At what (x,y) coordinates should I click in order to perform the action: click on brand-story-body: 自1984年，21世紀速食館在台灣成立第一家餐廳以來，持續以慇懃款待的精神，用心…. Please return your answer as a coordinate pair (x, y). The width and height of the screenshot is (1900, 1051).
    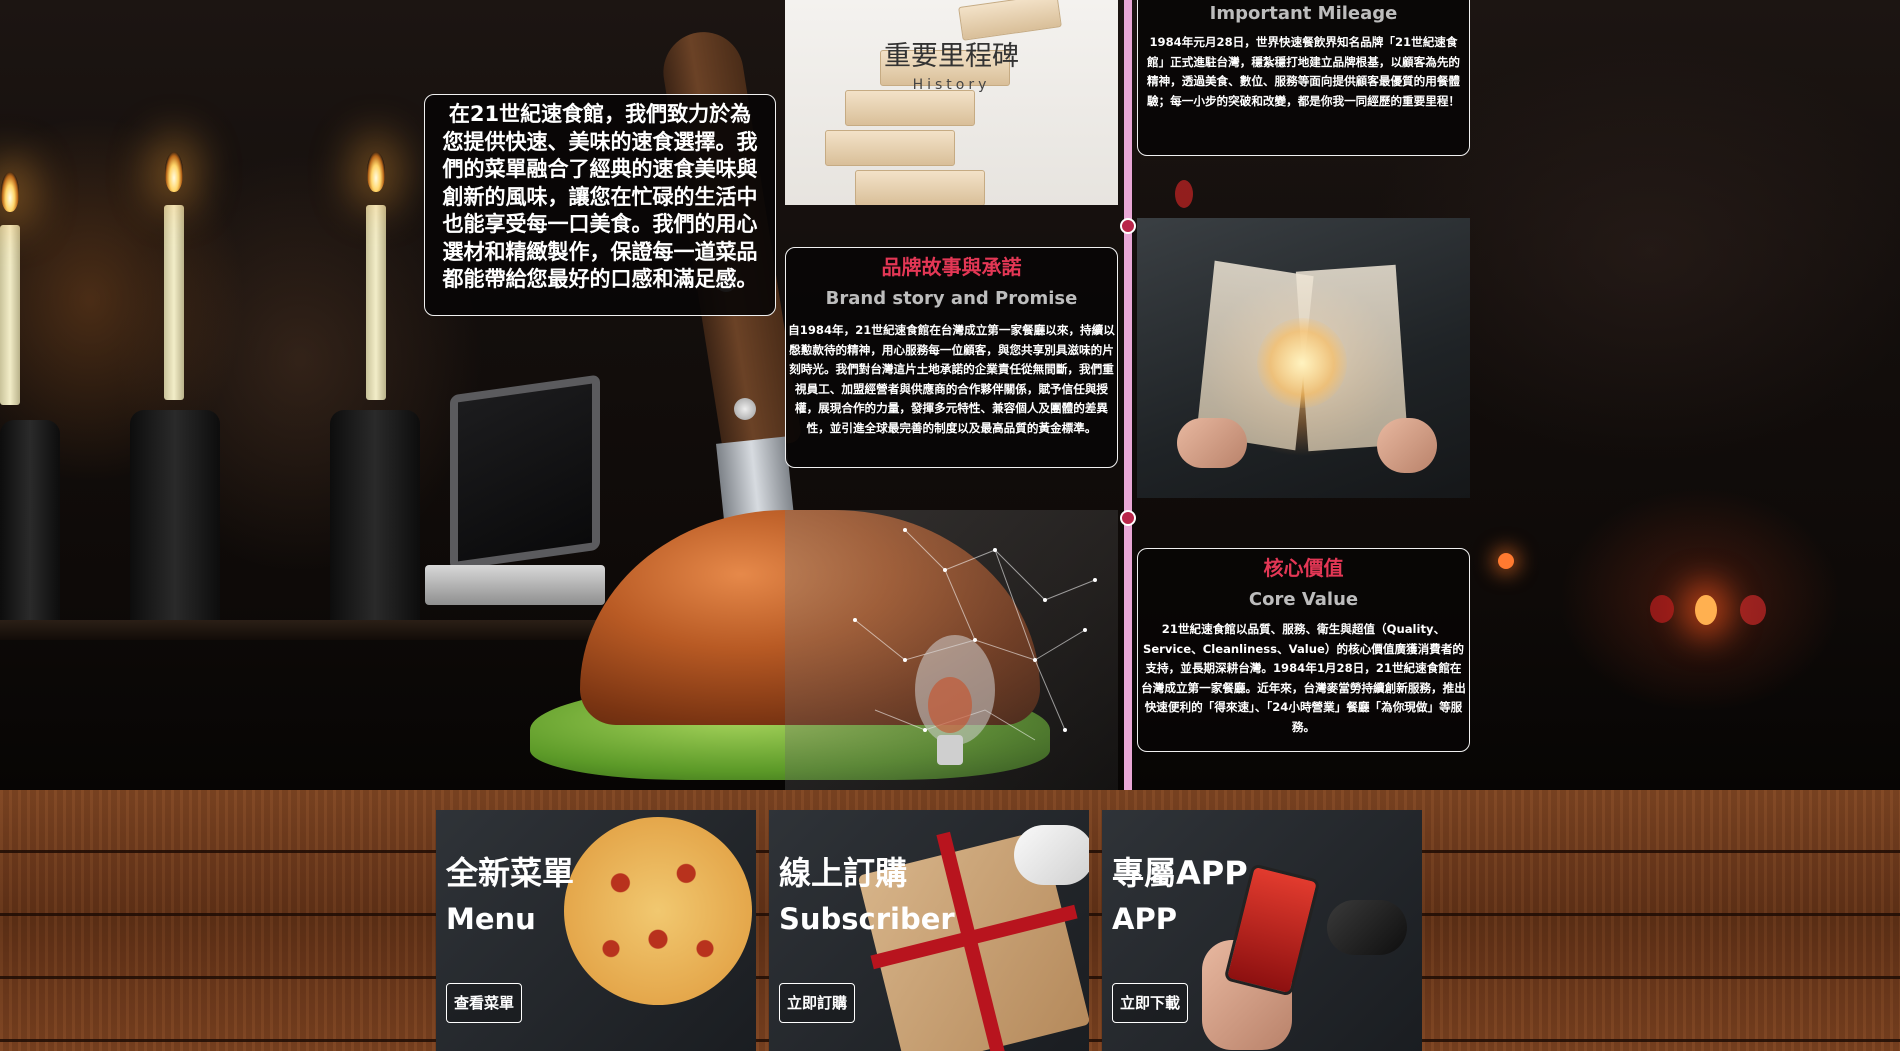
    Looking at the image, I should click on (951, 379).